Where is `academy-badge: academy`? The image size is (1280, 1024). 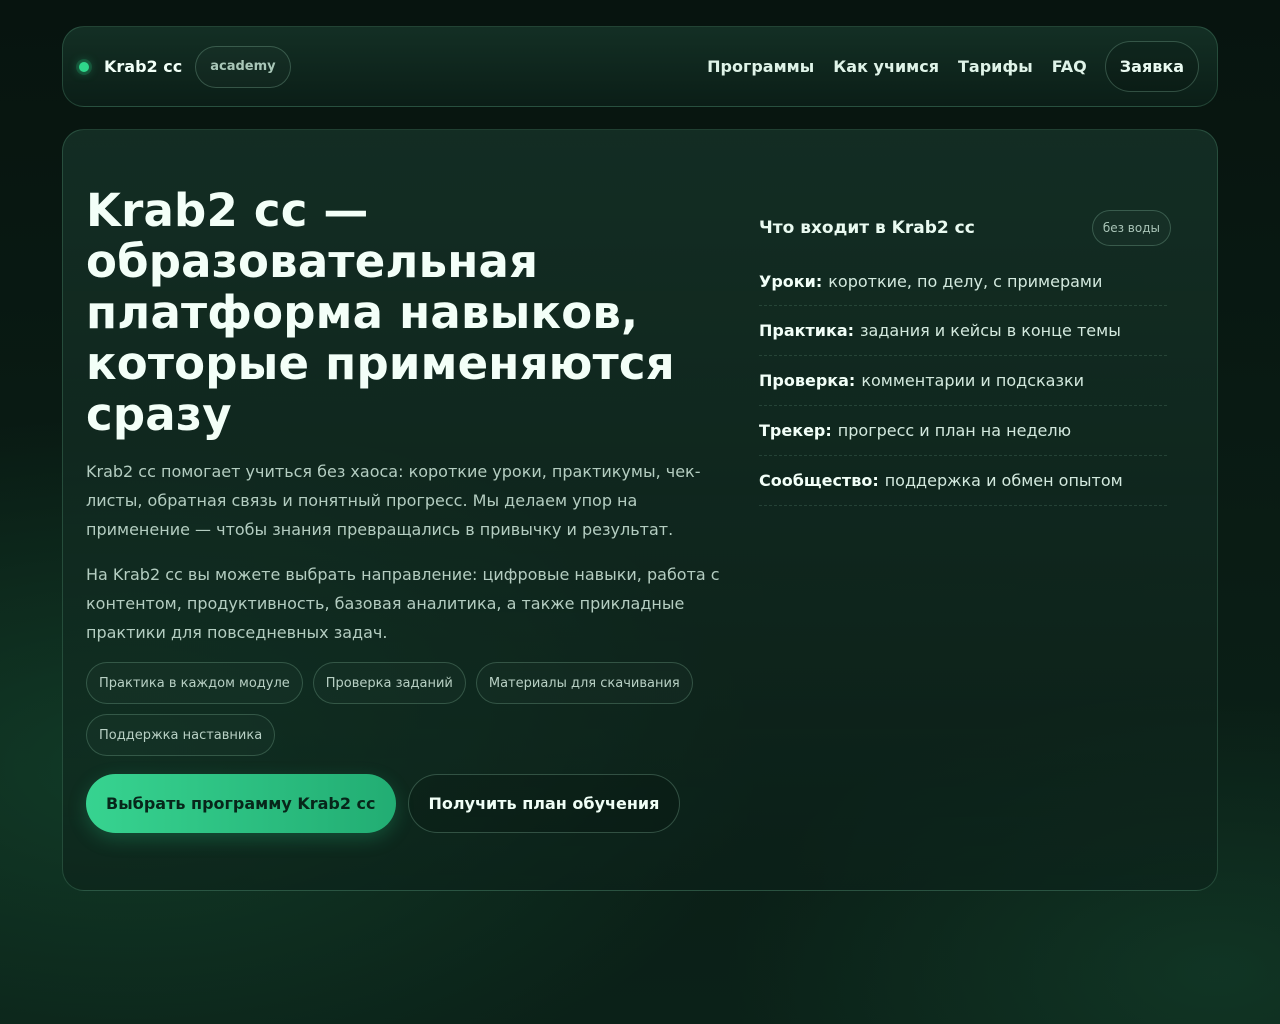 academy-badge: academy is located at coordinates (243, 66).